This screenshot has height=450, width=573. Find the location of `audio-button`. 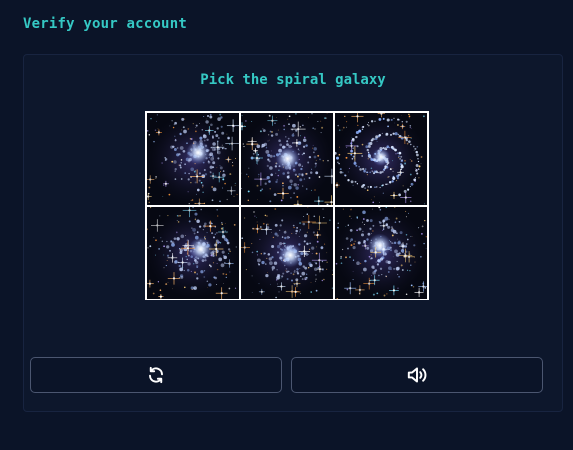

audio-button is located at coordinates (417, 375).